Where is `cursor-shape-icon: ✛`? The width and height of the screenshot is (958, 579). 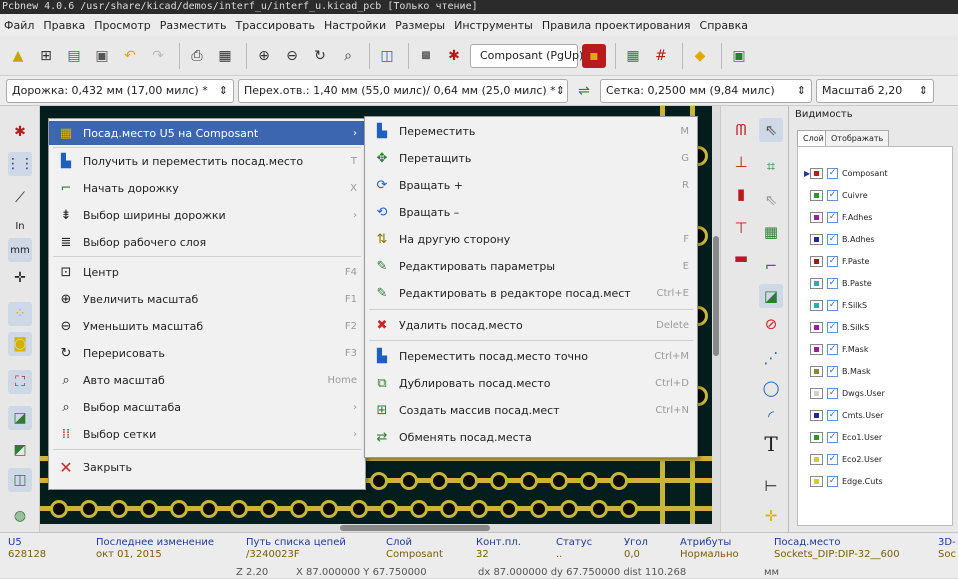
cursor-shape-icon: ✛ is located at coordinates (20, 278).